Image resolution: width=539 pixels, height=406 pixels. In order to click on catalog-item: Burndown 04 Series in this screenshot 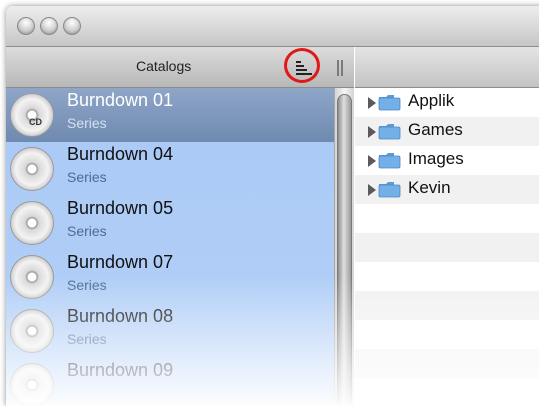, I will do `click(170, 169)`.